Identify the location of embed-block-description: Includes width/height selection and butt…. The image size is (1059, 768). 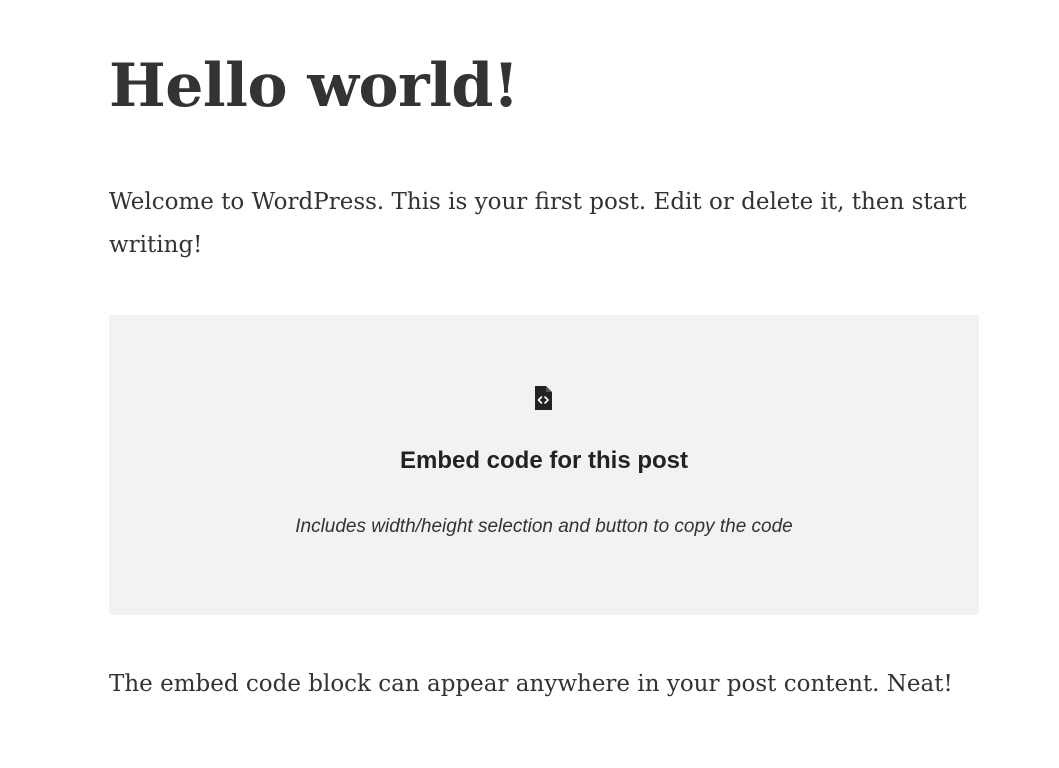
(544, 526).